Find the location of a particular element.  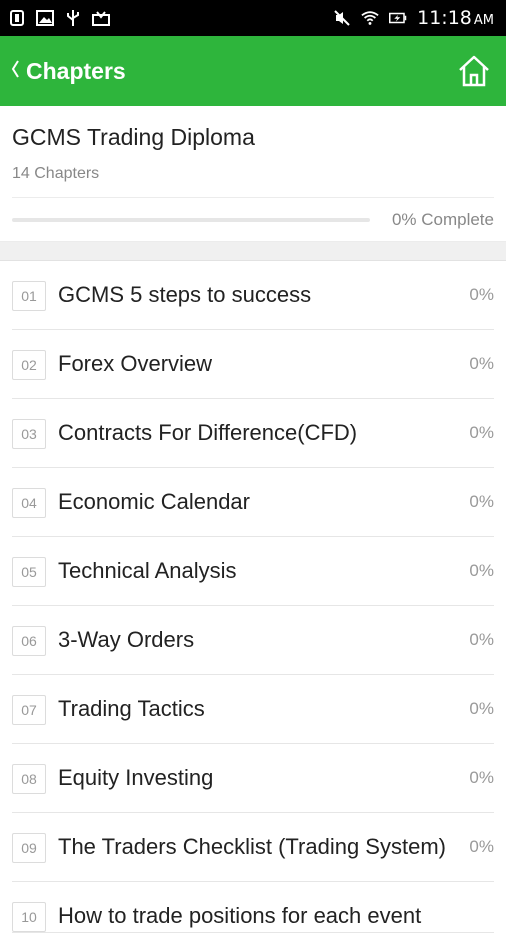

chapter-row: 01 GCMS 5 steps to success 0% is located at coordinates (253, 295).